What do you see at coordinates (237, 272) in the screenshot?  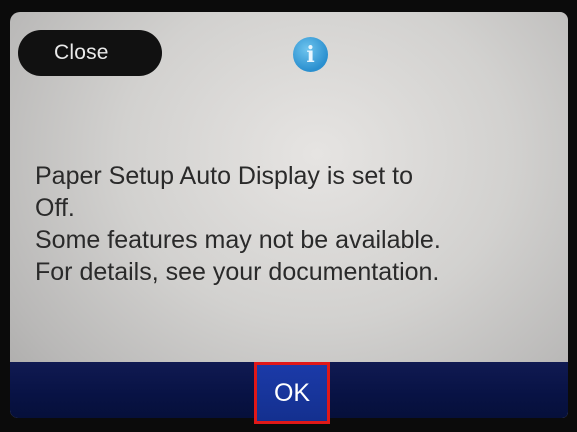 I see `message-line: For details, see your documentation.` at bounding box center [237, 272].